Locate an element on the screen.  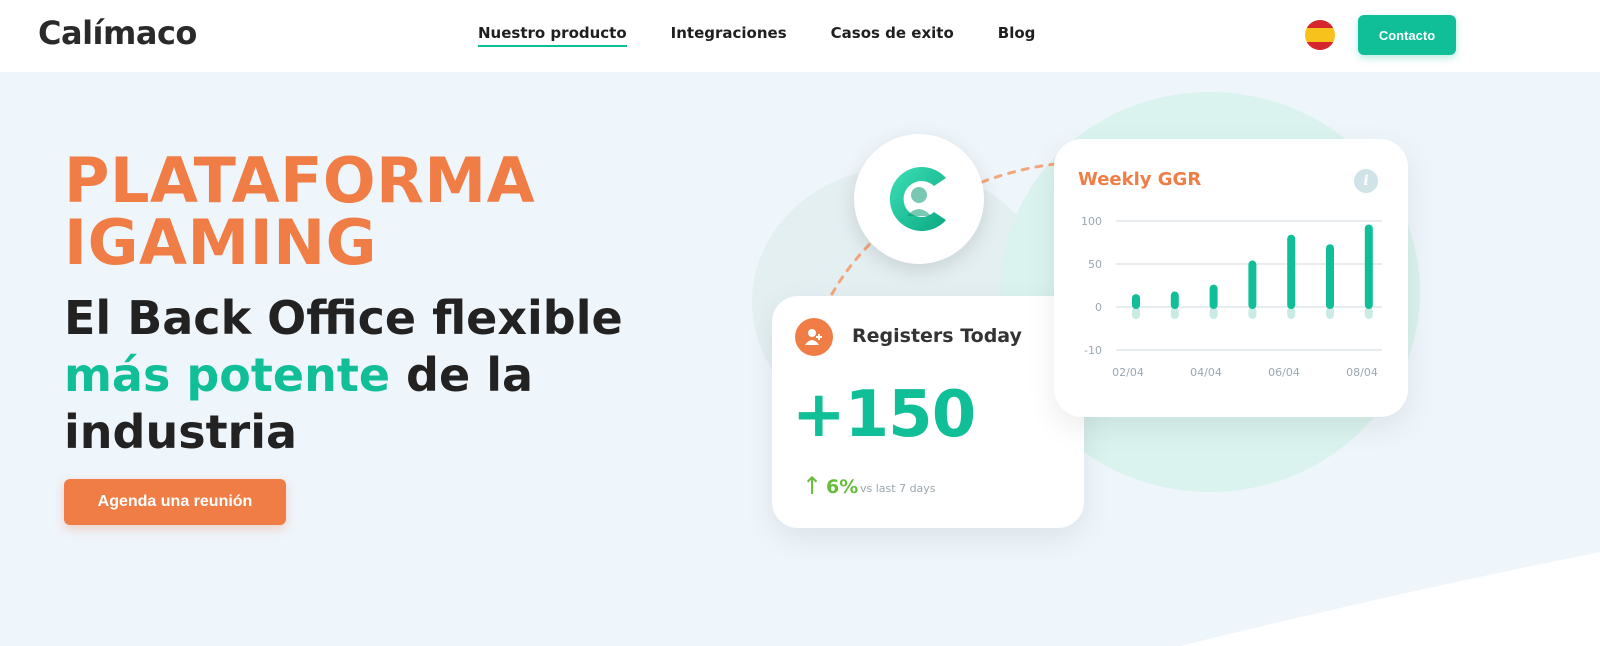
registers-value: +150 is located at coordinates (884, 415).